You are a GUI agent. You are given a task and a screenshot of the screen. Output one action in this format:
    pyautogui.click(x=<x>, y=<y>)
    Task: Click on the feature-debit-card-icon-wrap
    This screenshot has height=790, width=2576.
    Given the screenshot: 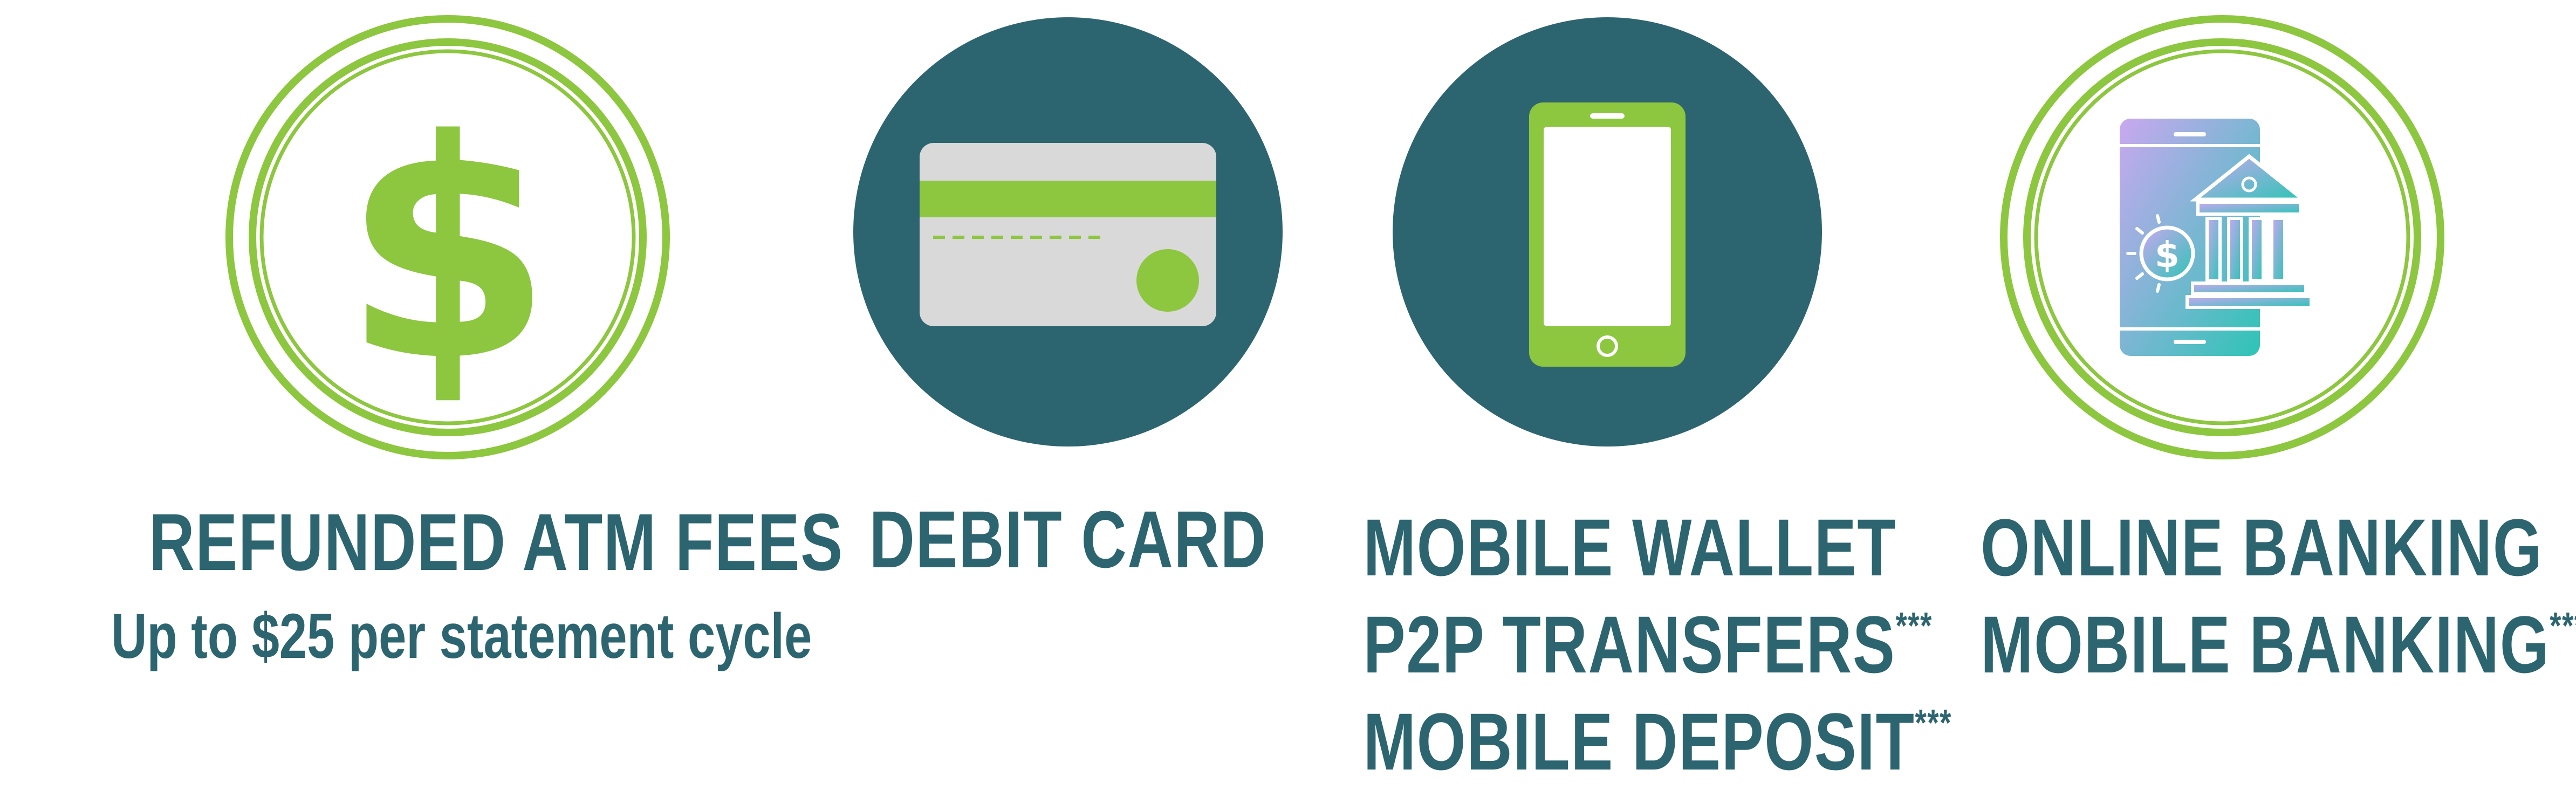 What is the action you would take?
    pyautogui.click(x=1068, y=232)
    